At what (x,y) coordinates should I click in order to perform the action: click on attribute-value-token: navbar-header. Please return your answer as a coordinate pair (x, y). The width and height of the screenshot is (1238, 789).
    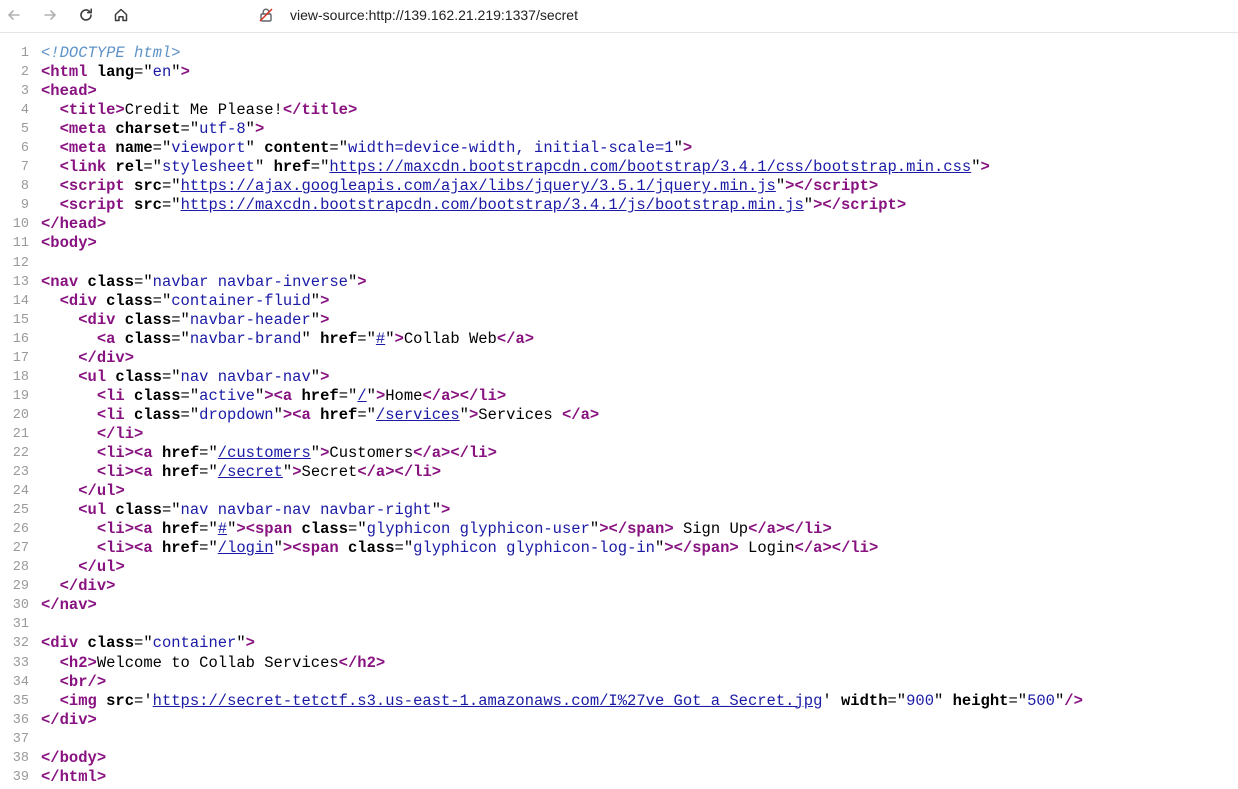
    Looking at the image, I should click on (250, 319).